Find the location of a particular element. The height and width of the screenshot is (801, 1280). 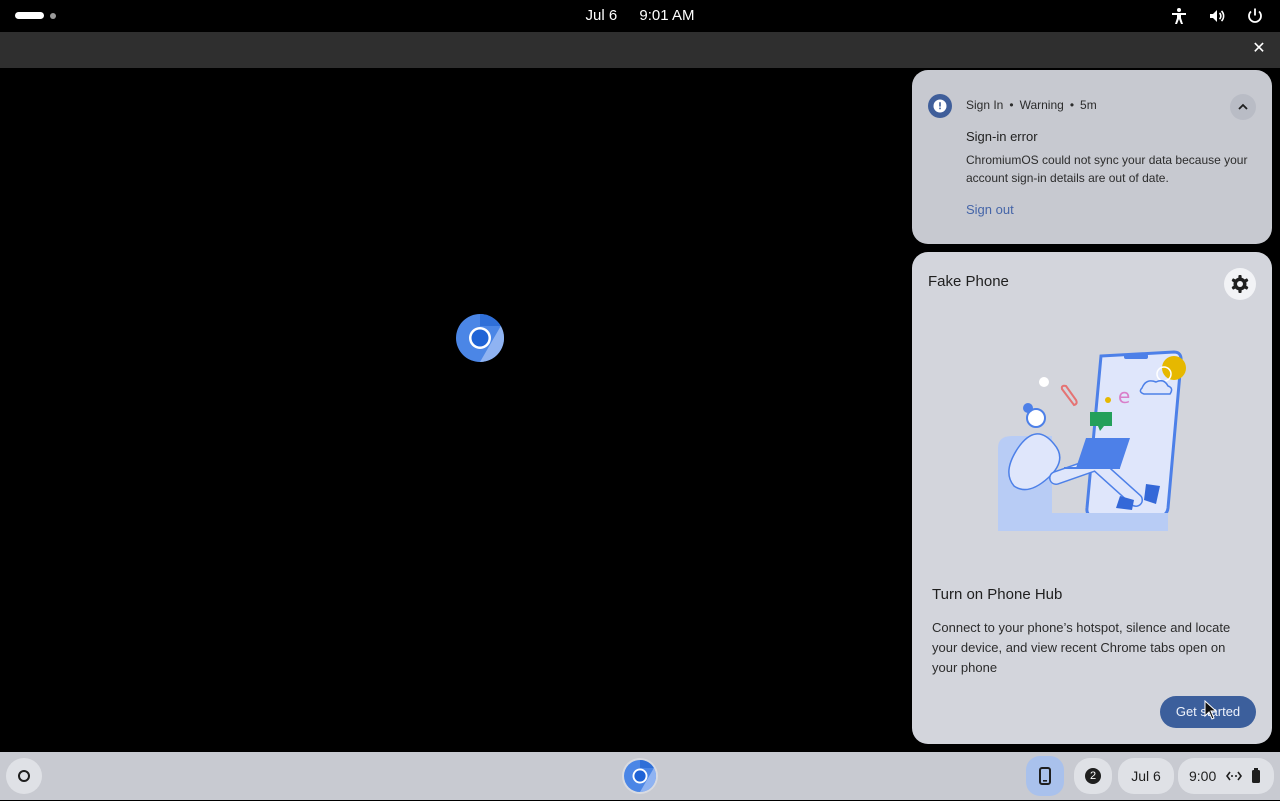

top-bar: Jul 6 9:01 AM is located at coordinates (640, 16).